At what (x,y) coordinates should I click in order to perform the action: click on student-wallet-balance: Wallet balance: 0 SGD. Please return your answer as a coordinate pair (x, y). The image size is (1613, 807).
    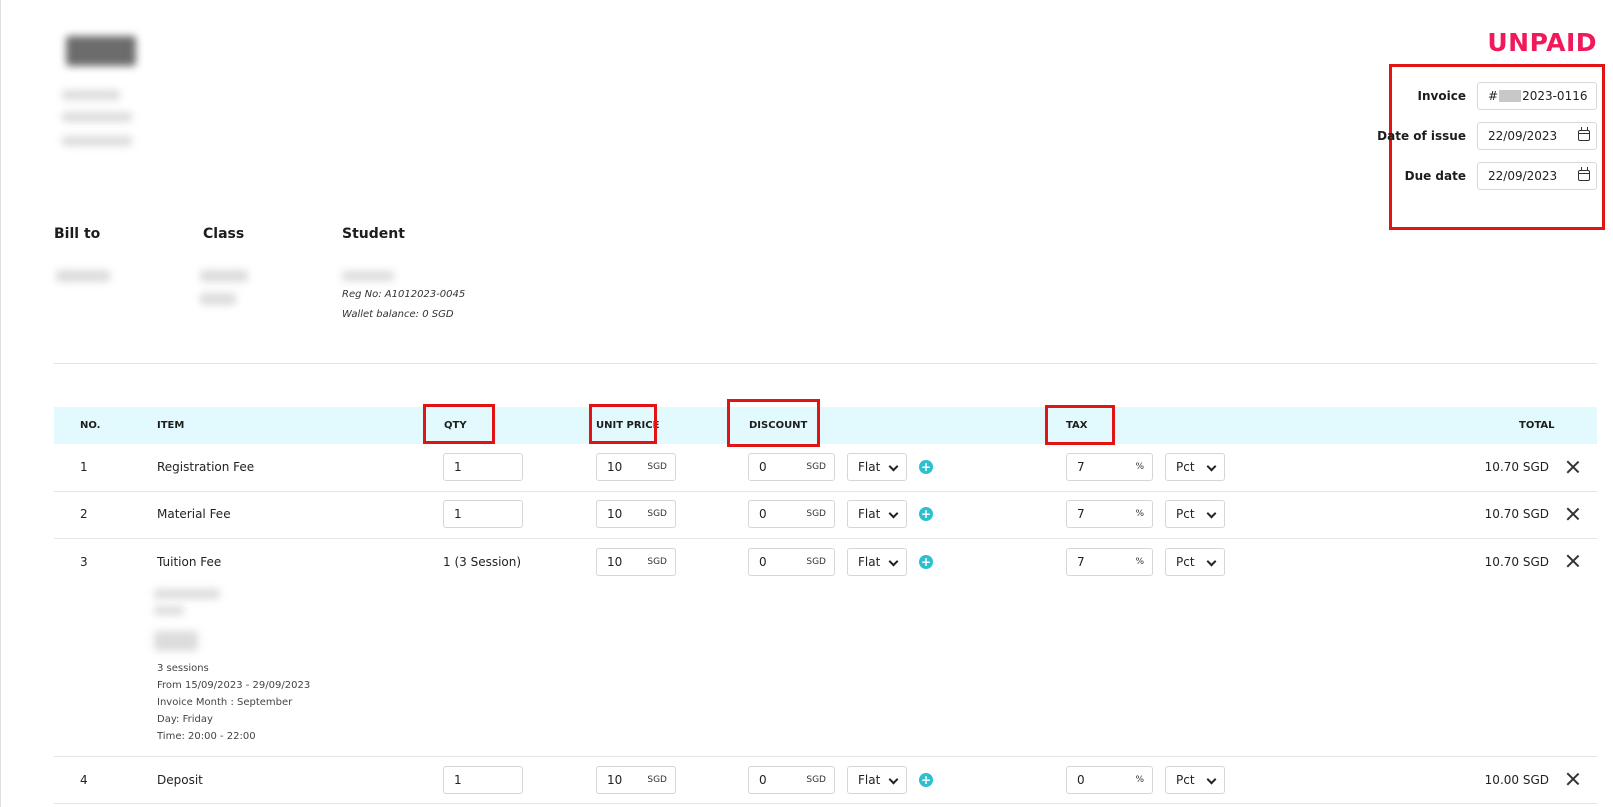
    Looking at the image, I should click on (398, 314).